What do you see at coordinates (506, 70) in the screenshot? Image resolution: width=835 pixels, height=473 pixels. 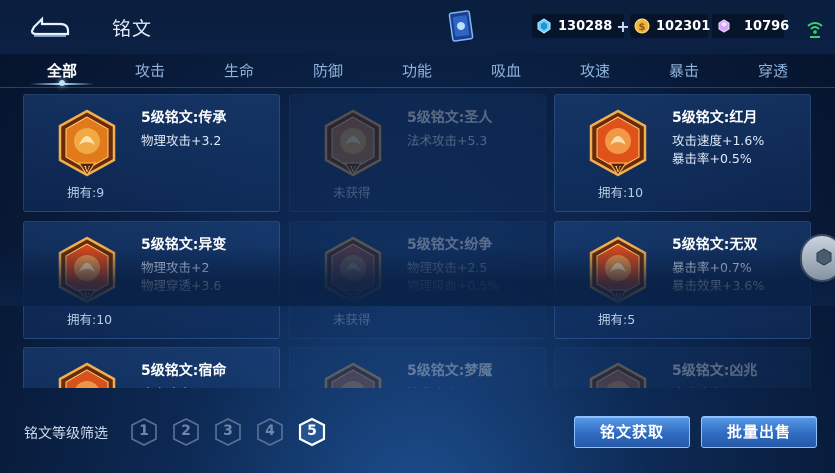 I see `tab-lifesteal: 吸血` at bounding box center [506, 70].